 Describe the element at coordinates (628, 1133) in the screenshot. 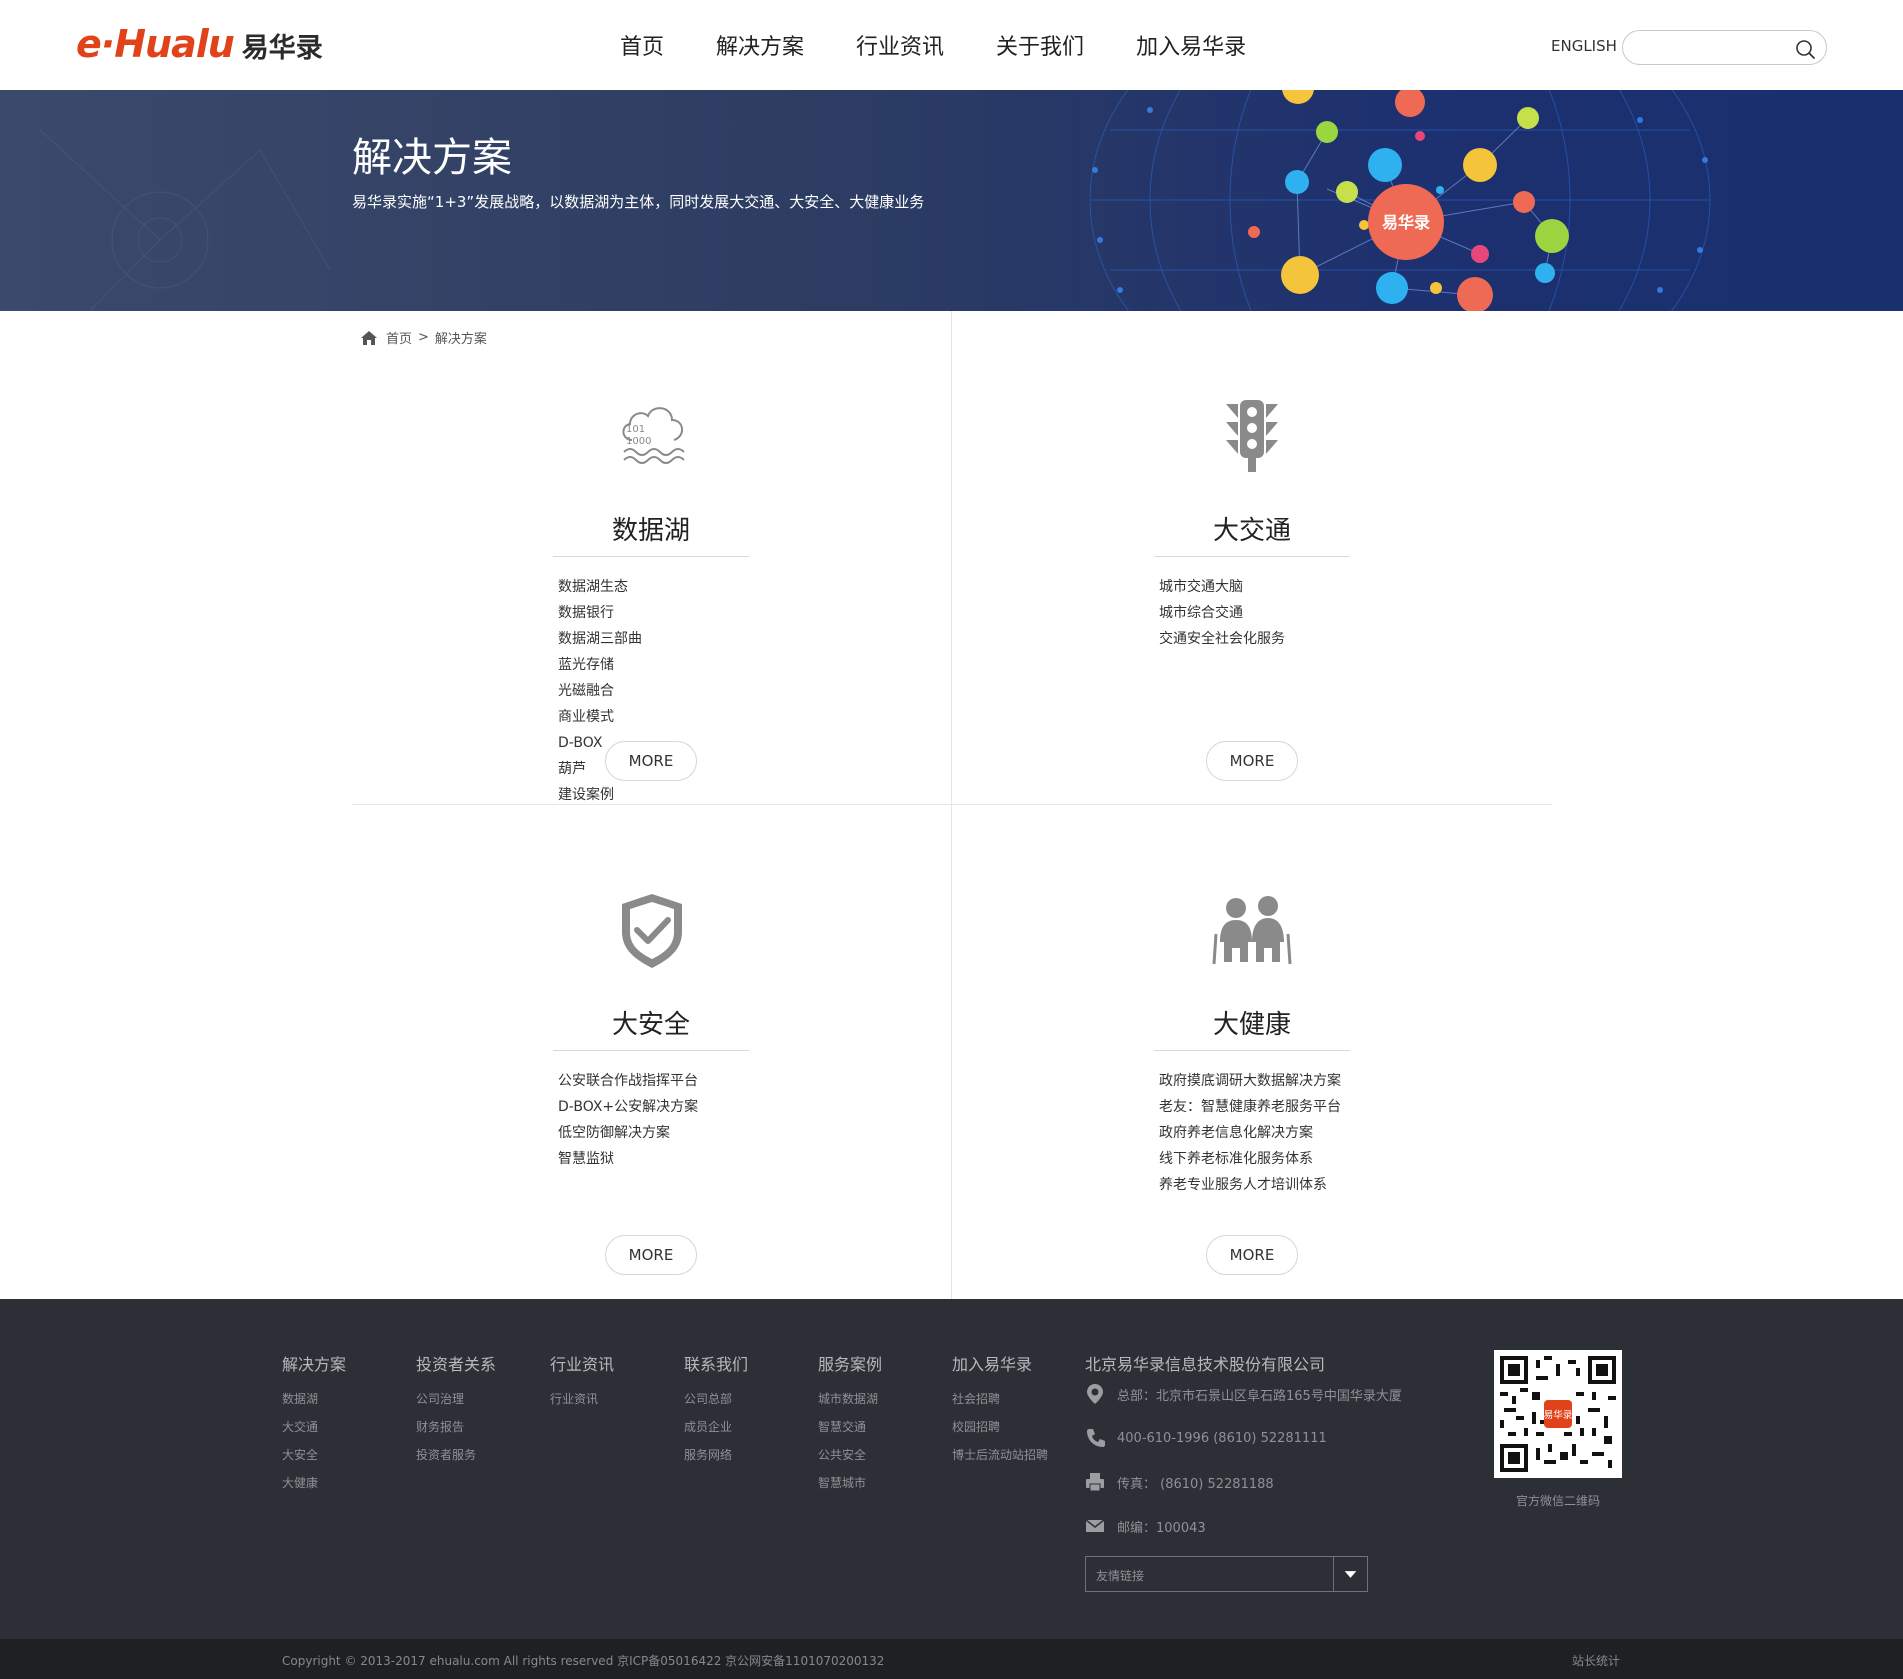

I see `list-item: 低空防御解决方案` at that location.